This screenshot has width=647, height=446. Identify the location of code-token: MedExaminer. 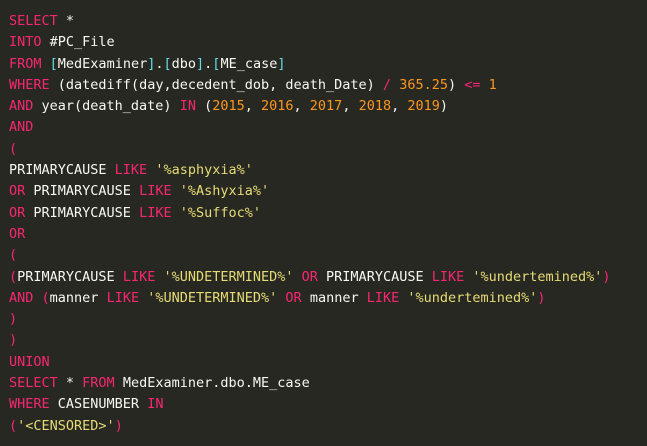
(102, 63).